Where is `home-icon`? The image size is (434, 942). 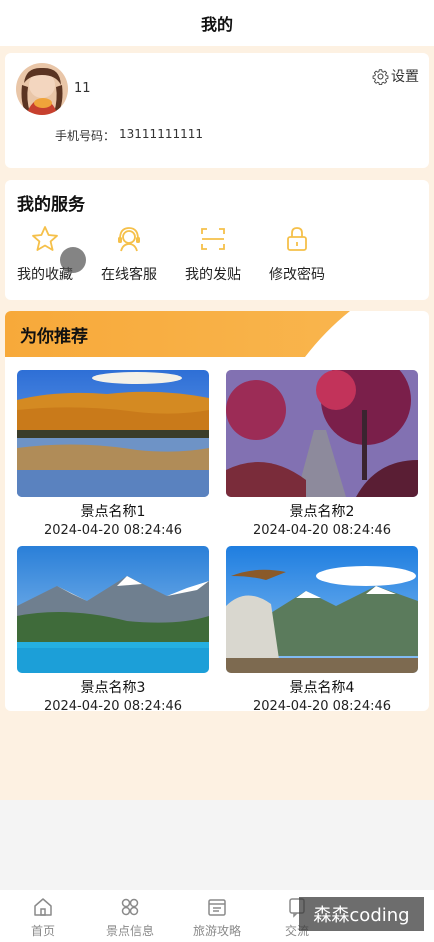
home-icon is located at coordinates (43, 907).